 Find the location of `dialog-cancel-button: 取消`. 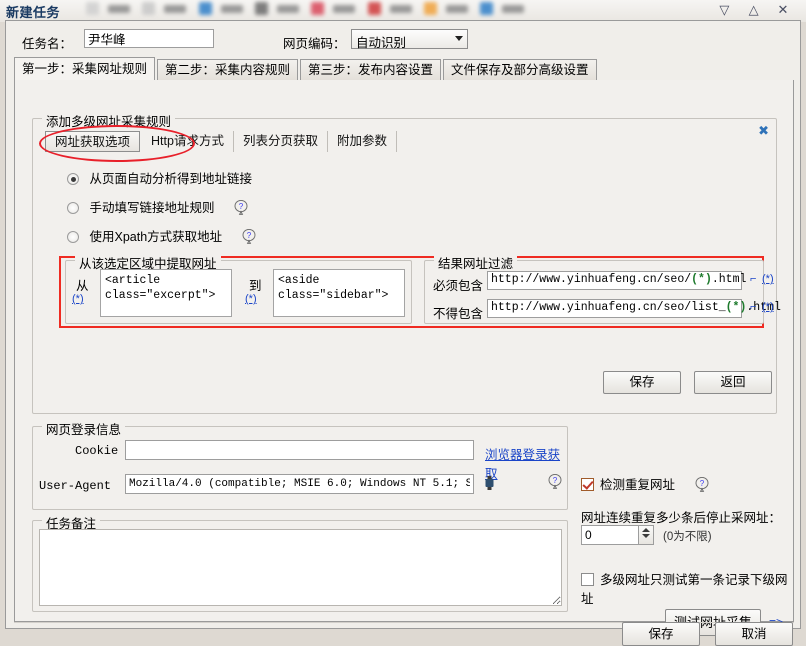

dialog-cancel-button: 取消 is located at coordinates (754, 634).